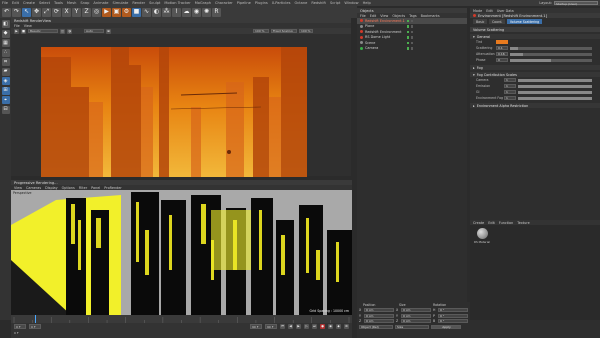 The height and width of the screenshot is (338, 600). Describe the element at coordinates (524, 21) in the screenshot. I see `attributes-tab: Volume Scattering` at that location.